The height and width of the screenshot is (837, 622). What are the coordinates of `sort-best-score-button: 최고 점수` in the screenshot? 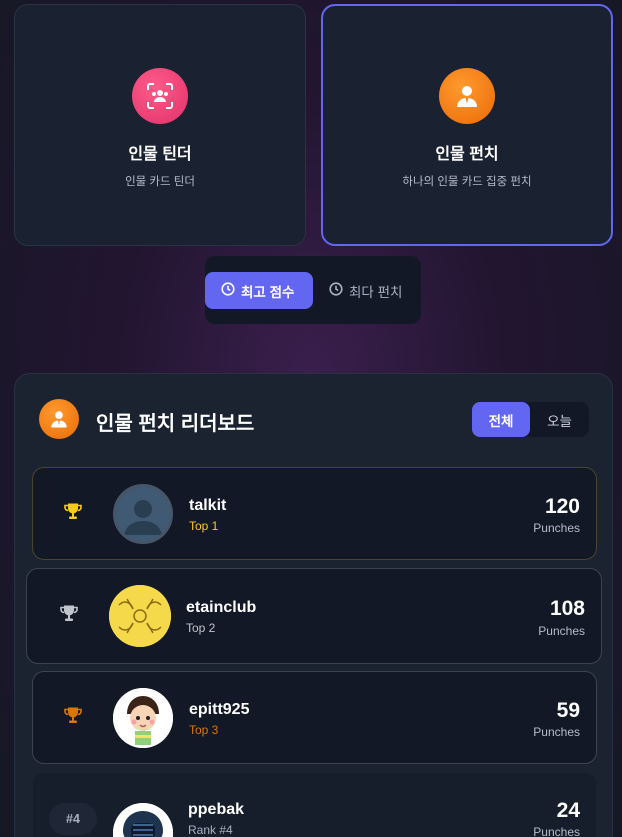 It's located at (259, 290).